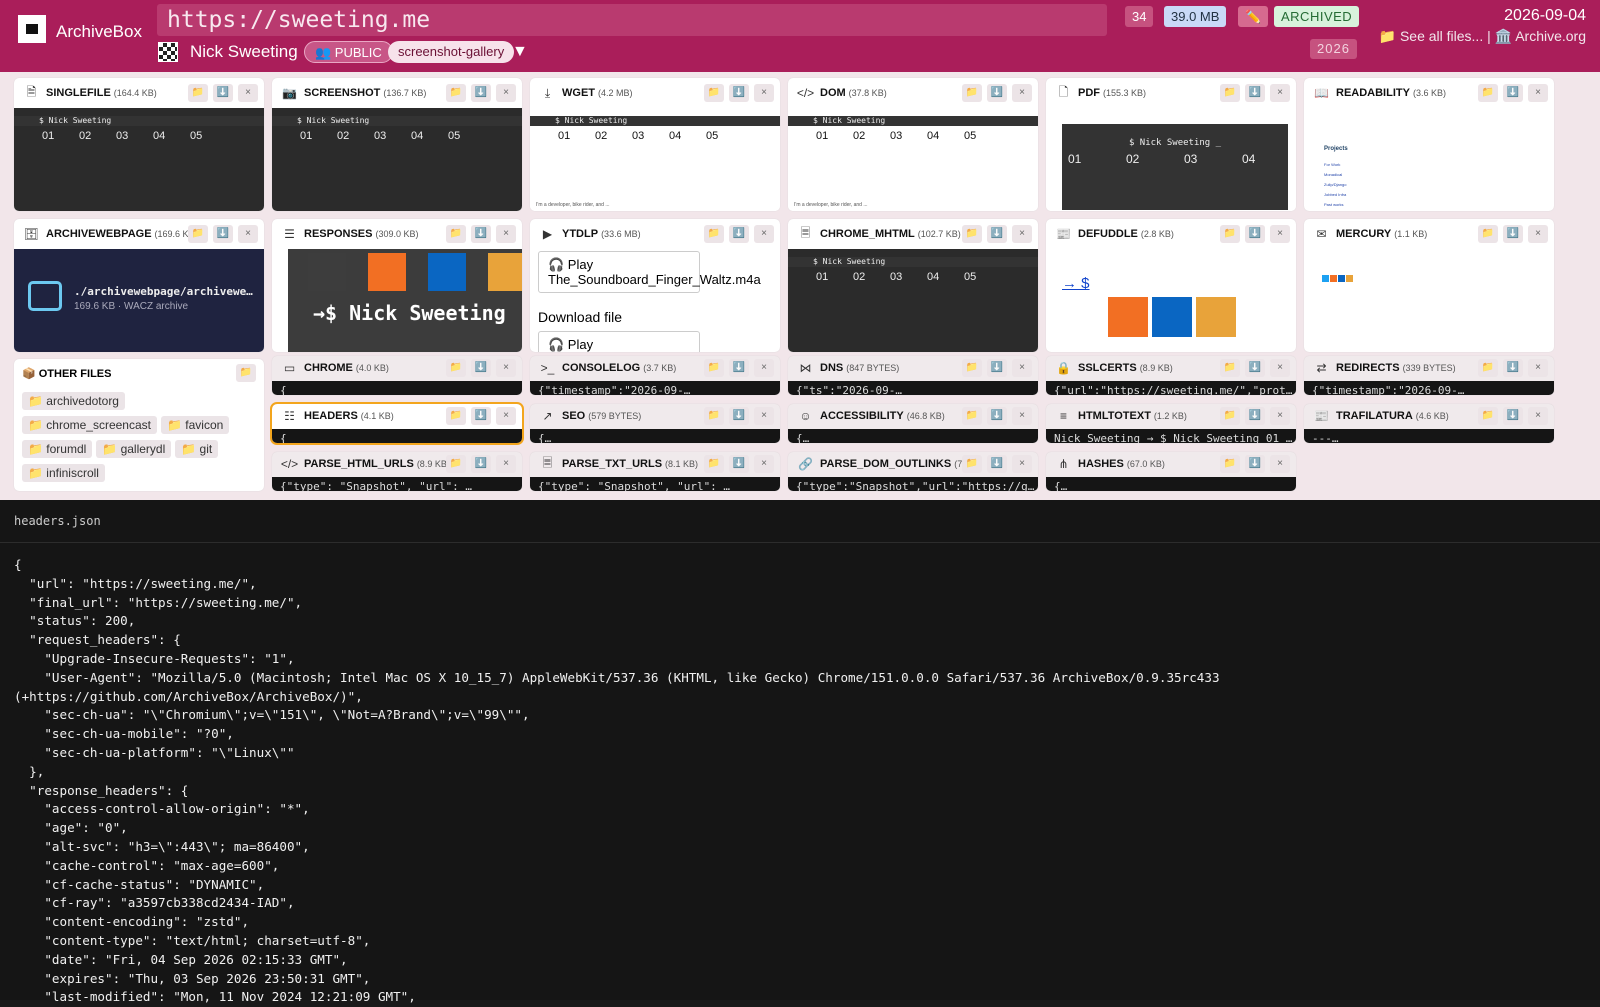 The width and height of the screenshot is (1600, 1007). Describe the element at coordinates (1540, 36) in the screenshot. I see `archive-org-link: 🏛️ Archive.org` at that location.